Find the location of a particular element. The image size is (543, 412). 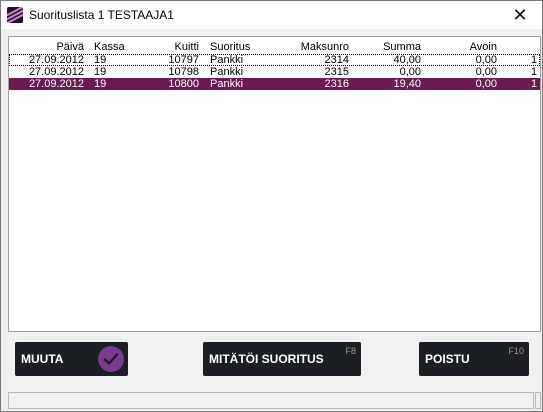

muuta-button: MUUTA is located at coordinates (71, 359).